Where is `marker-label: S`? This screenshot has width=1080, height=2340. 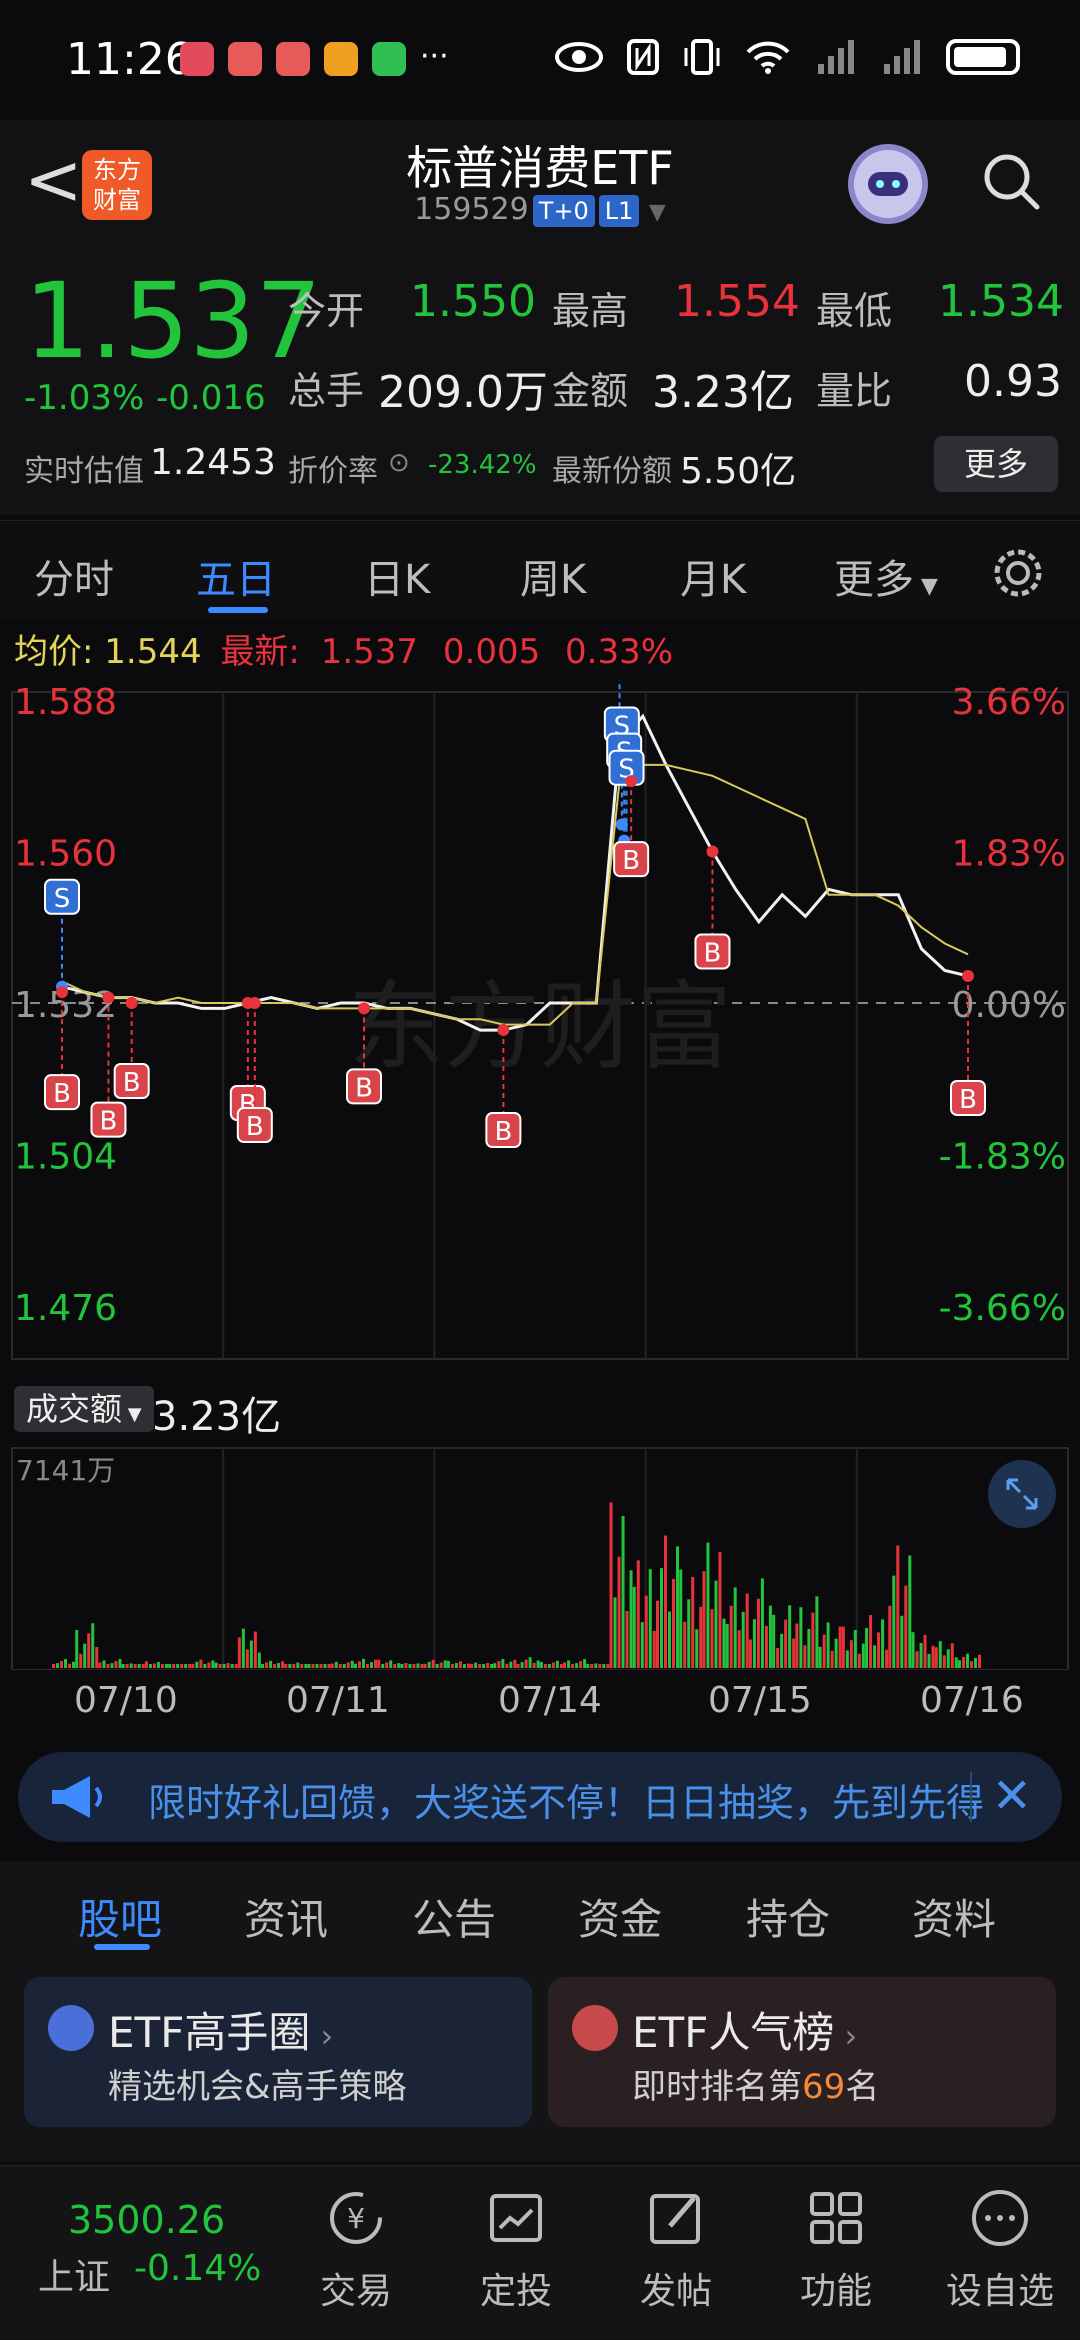
marker-label: S is located at coordinates (62, 899).